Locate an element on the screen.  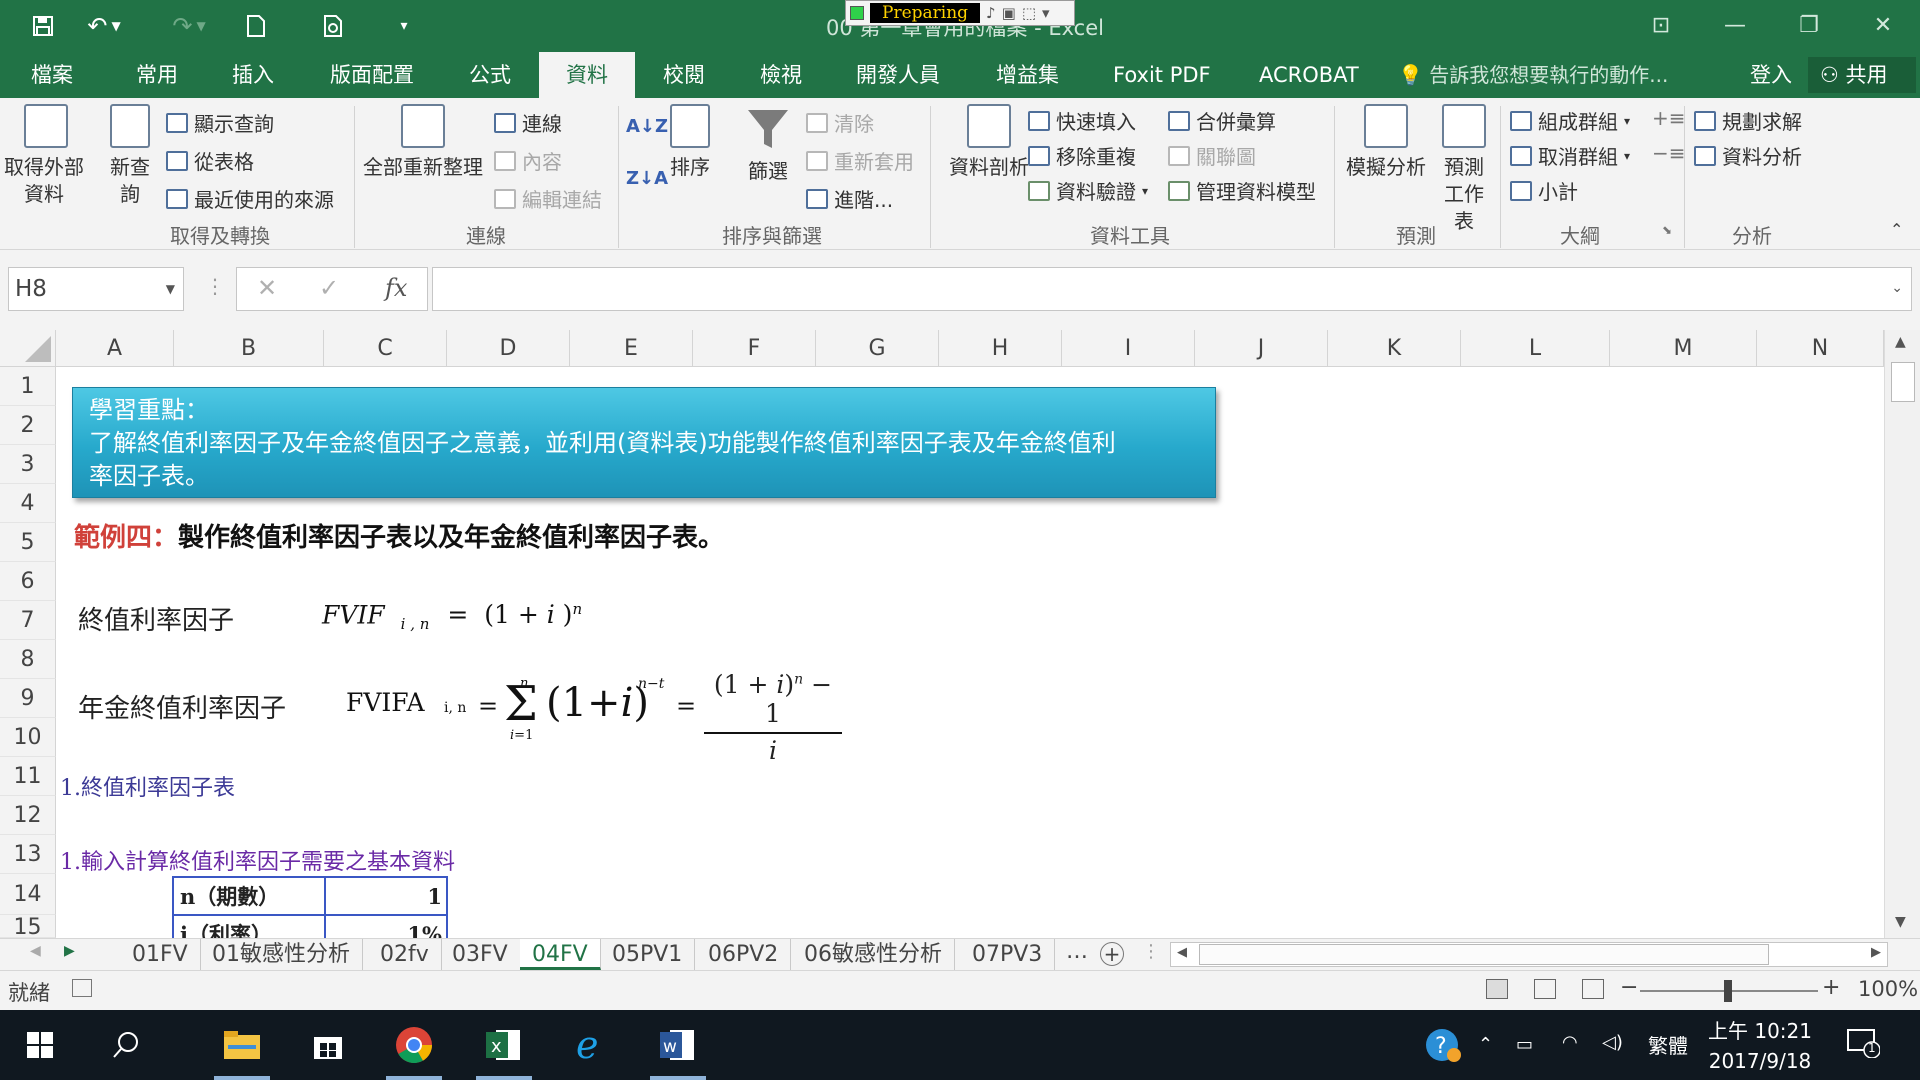
tab-acrobat: ACROBAT is located at coordinates (1309, 75).